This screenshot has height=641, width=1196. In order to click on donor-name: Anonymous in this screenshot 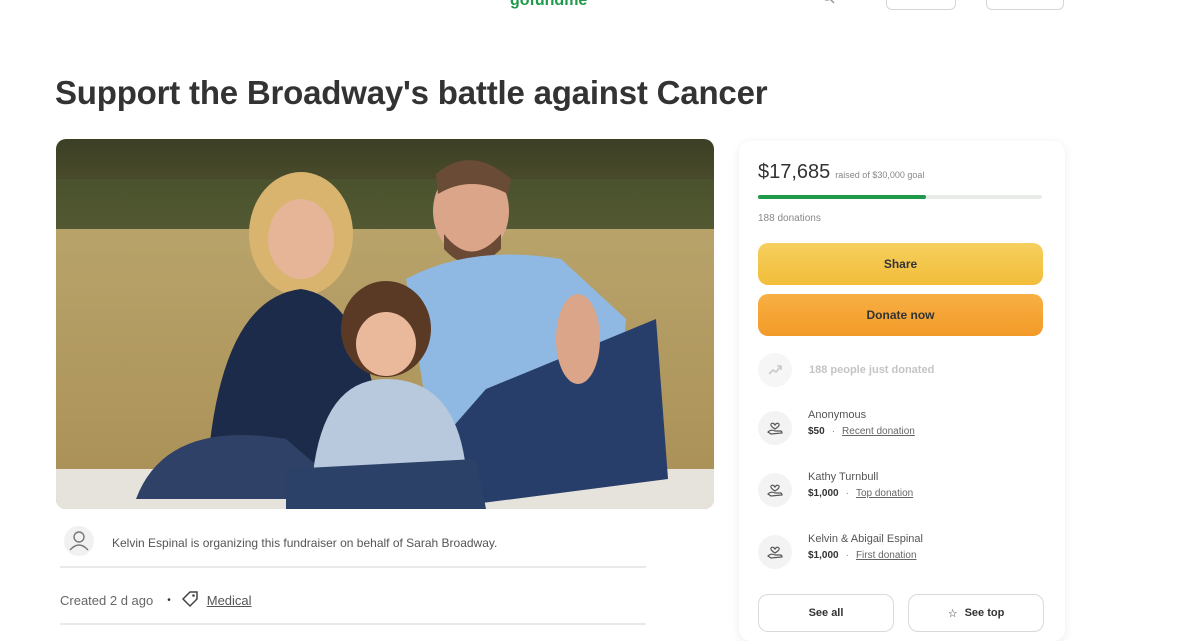, I will do `click(837, 415)`.